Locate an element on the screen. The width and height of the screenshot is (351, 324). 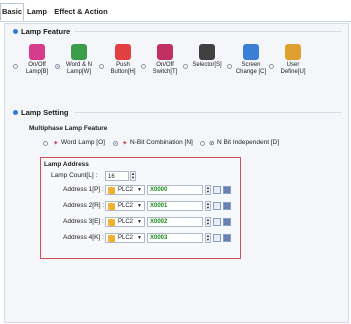
address-label: Address 3[E] : is located at coordinates (83, 221).